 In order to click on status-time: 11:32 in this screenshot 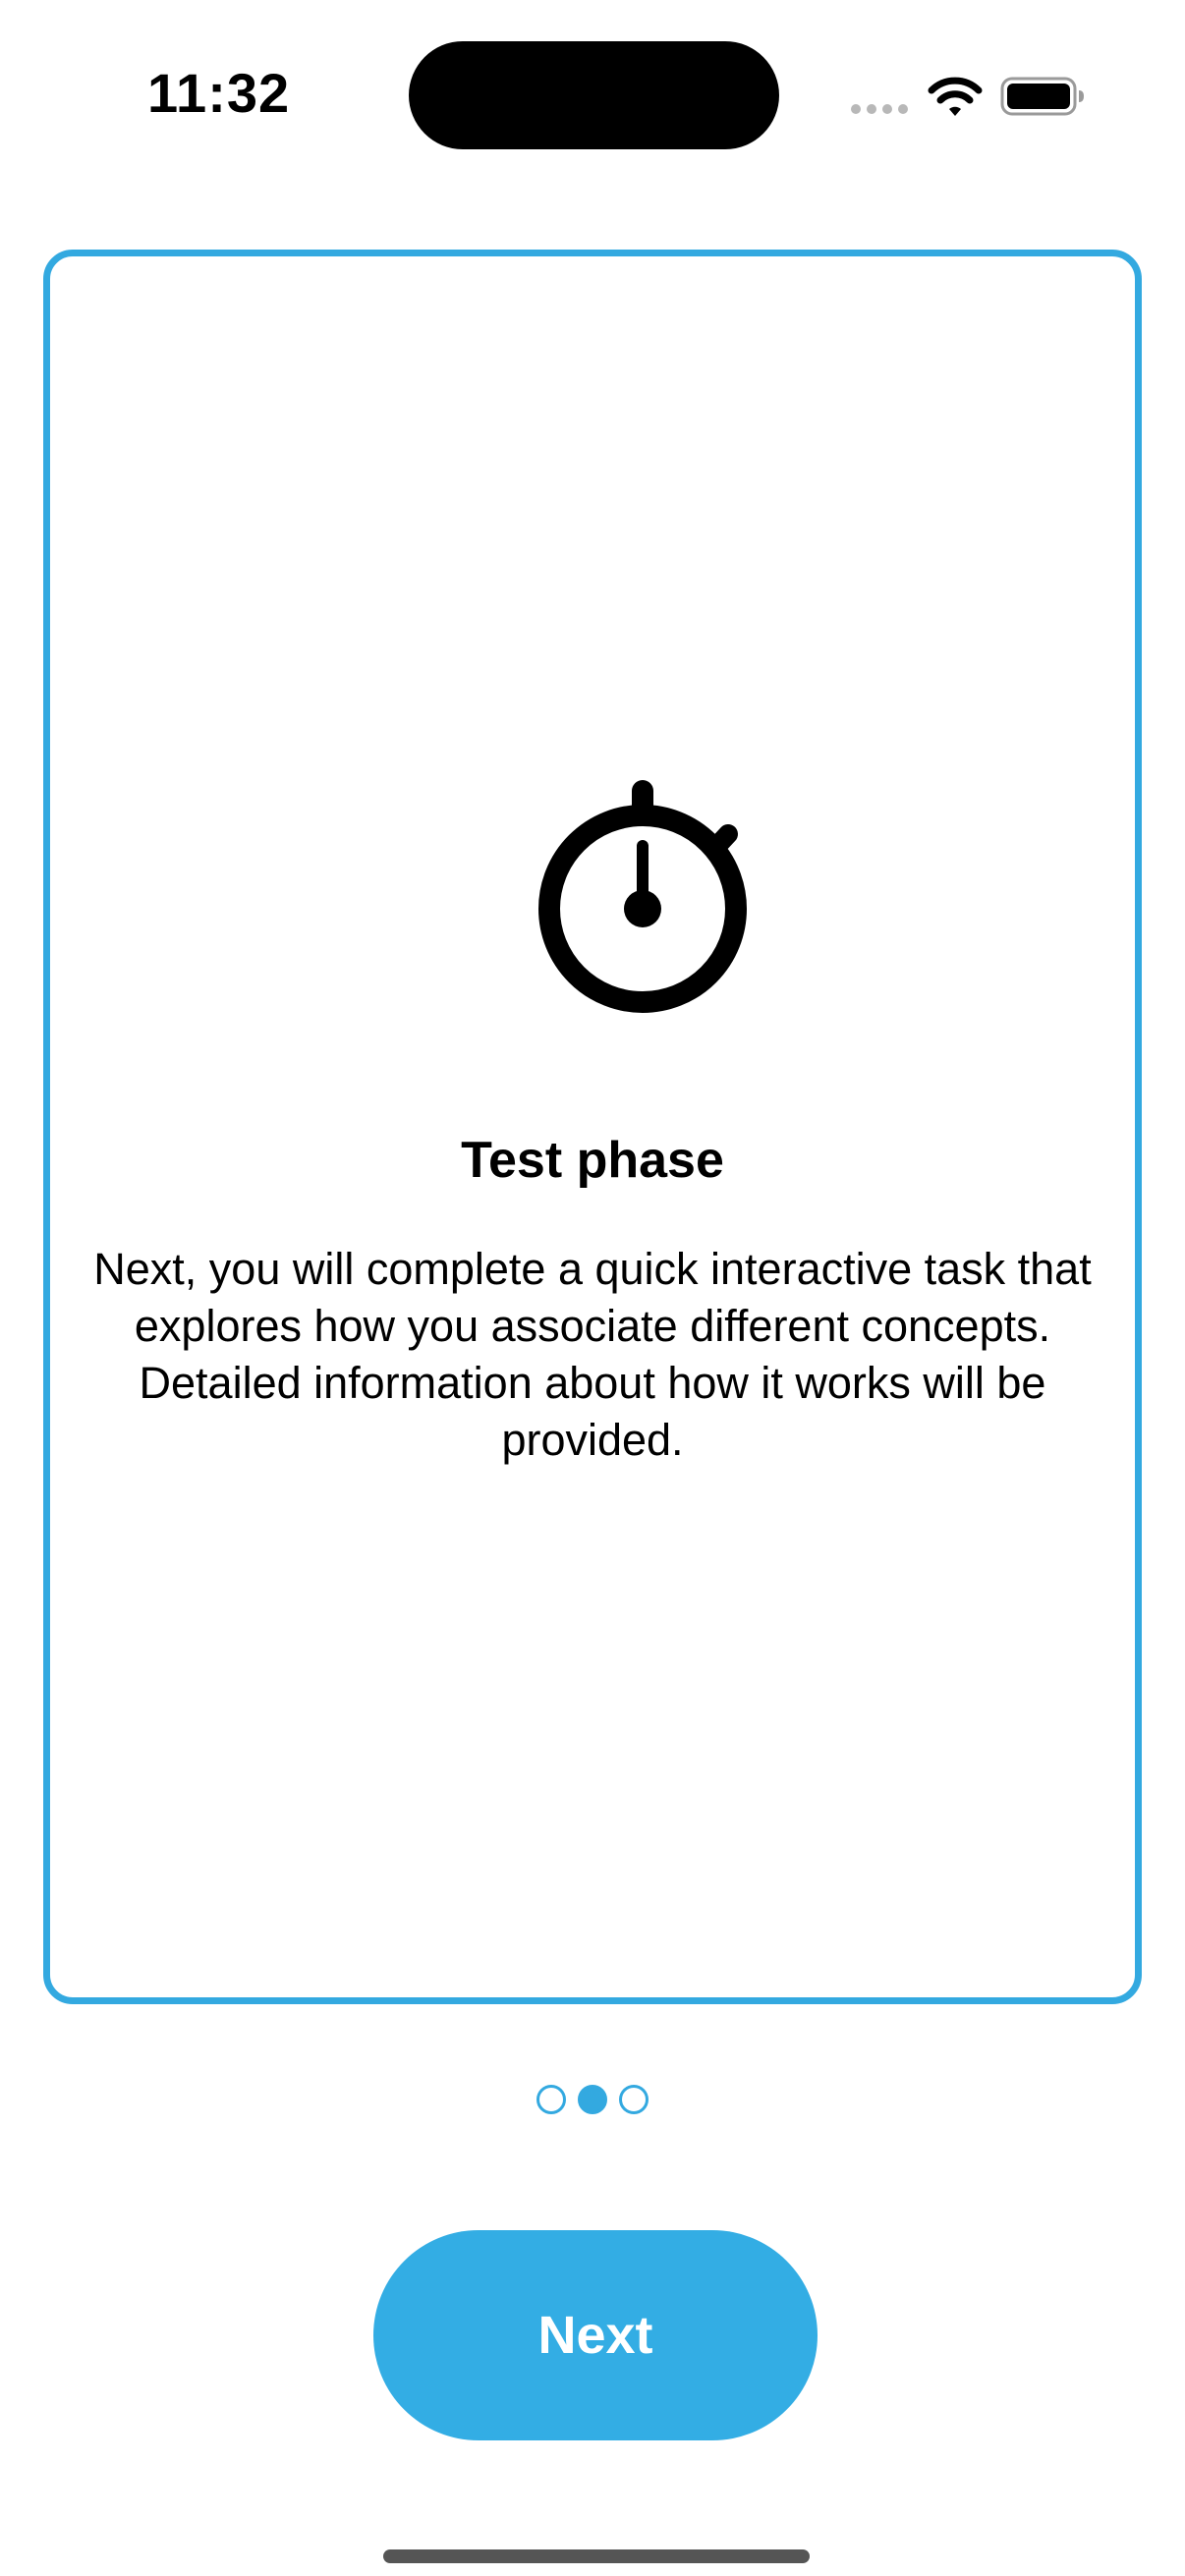, I will do `click(219, 93)`.